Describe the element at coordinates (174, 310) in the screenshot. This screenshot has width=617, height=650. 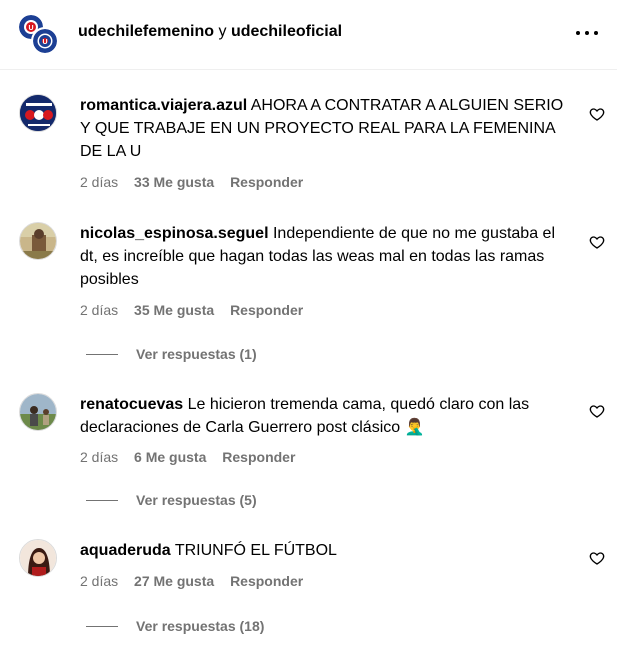
I see `comment-likes: 35 Me gusta` at that location.